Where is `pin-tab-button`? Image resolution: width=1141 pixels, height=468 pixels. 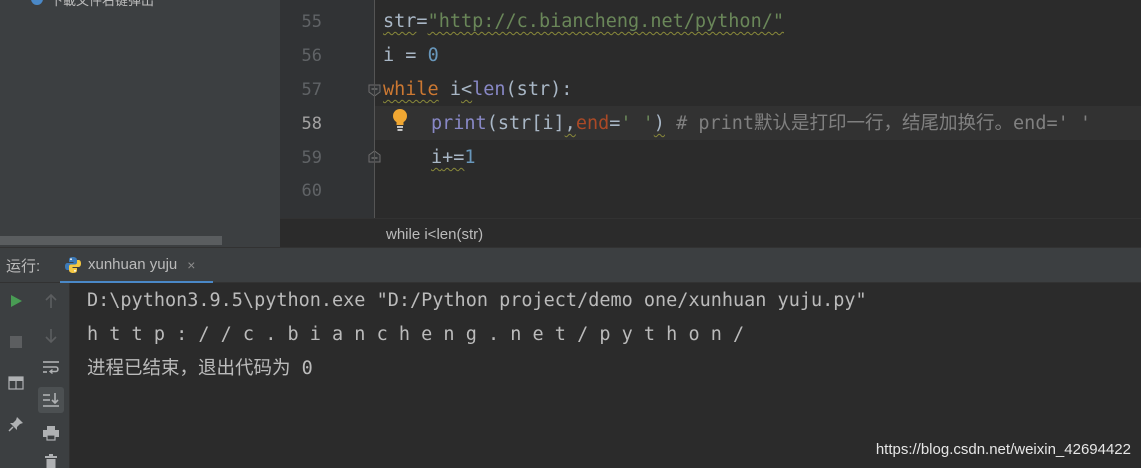 pin-tab-button is located at coordinates (16, 424).